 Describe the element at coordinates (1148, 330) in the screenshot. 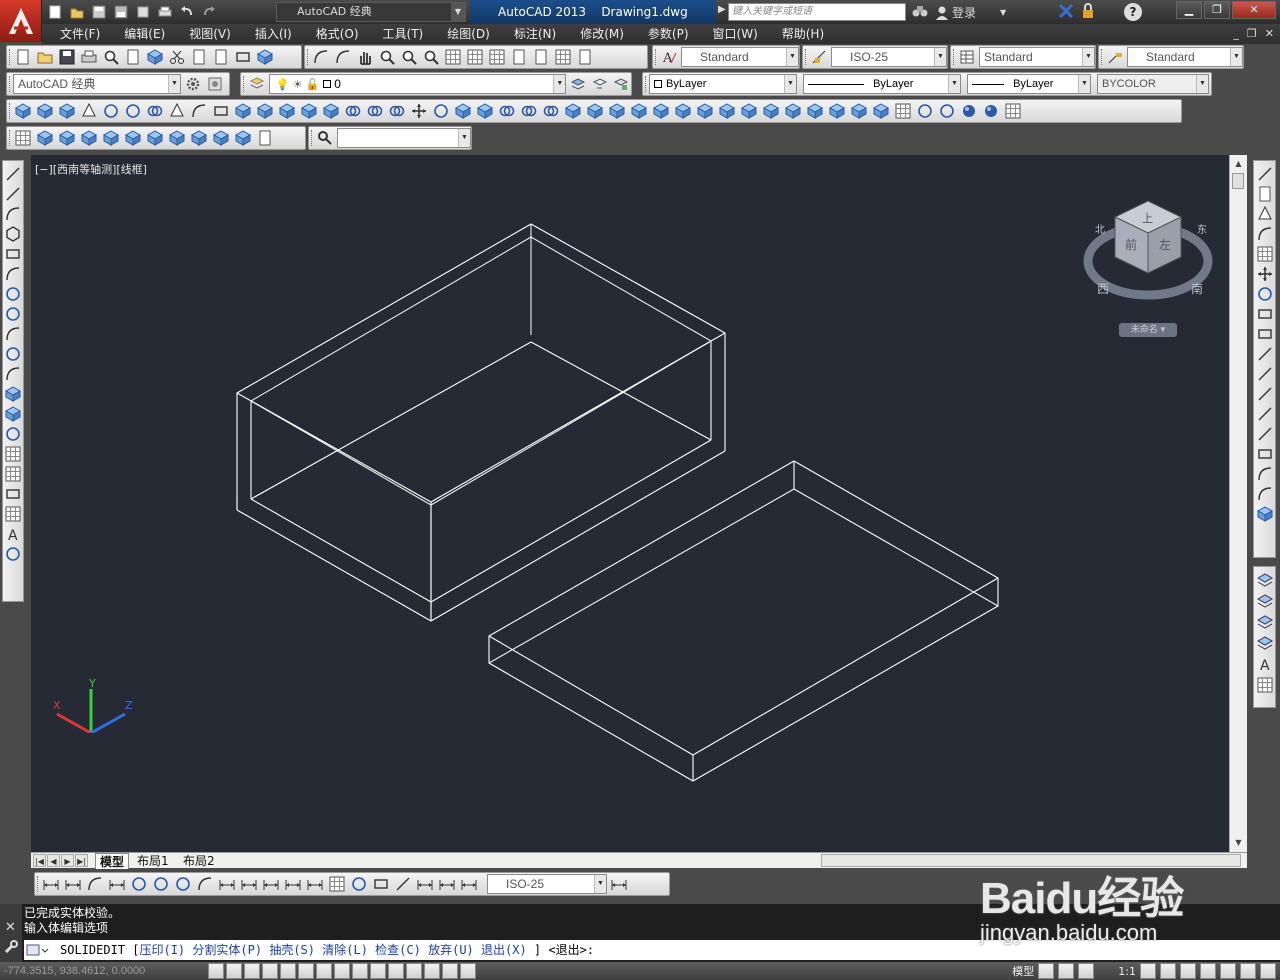

I see `ucs-menu: 未命名 ▾` at that location.